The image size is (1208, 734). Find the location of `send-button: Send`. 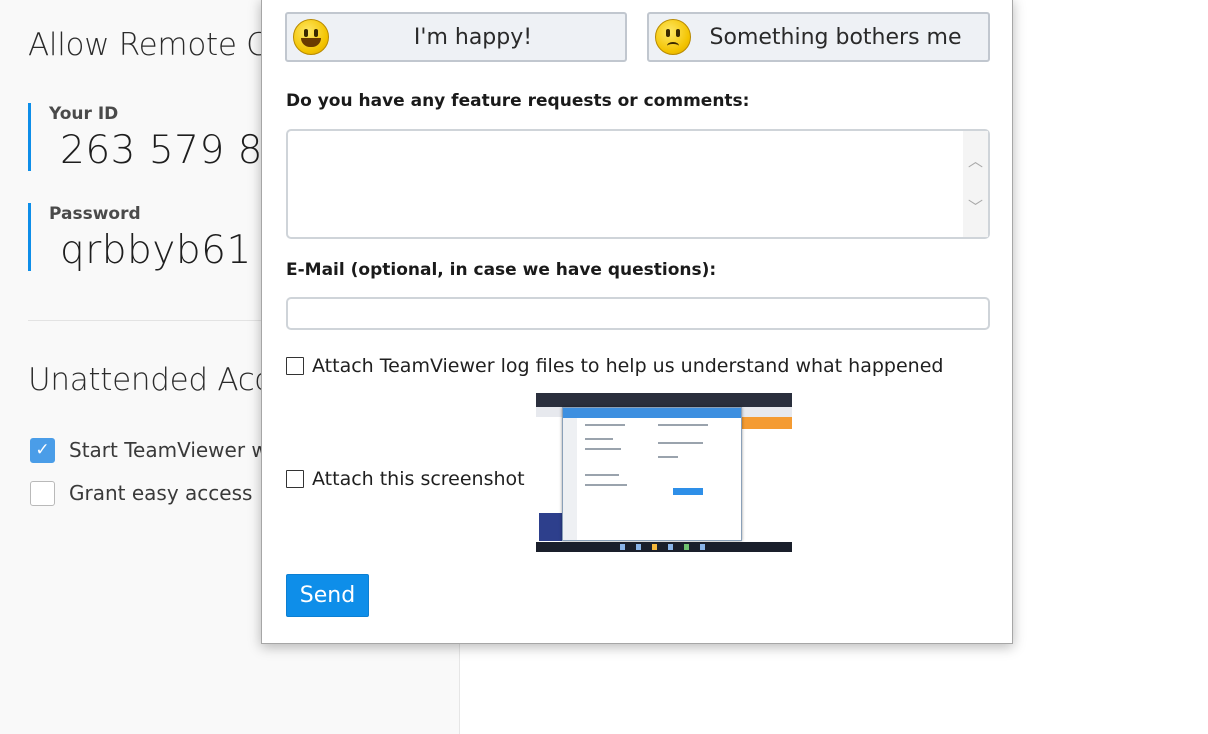

send-button: Send is located at coordinates (327, 595).